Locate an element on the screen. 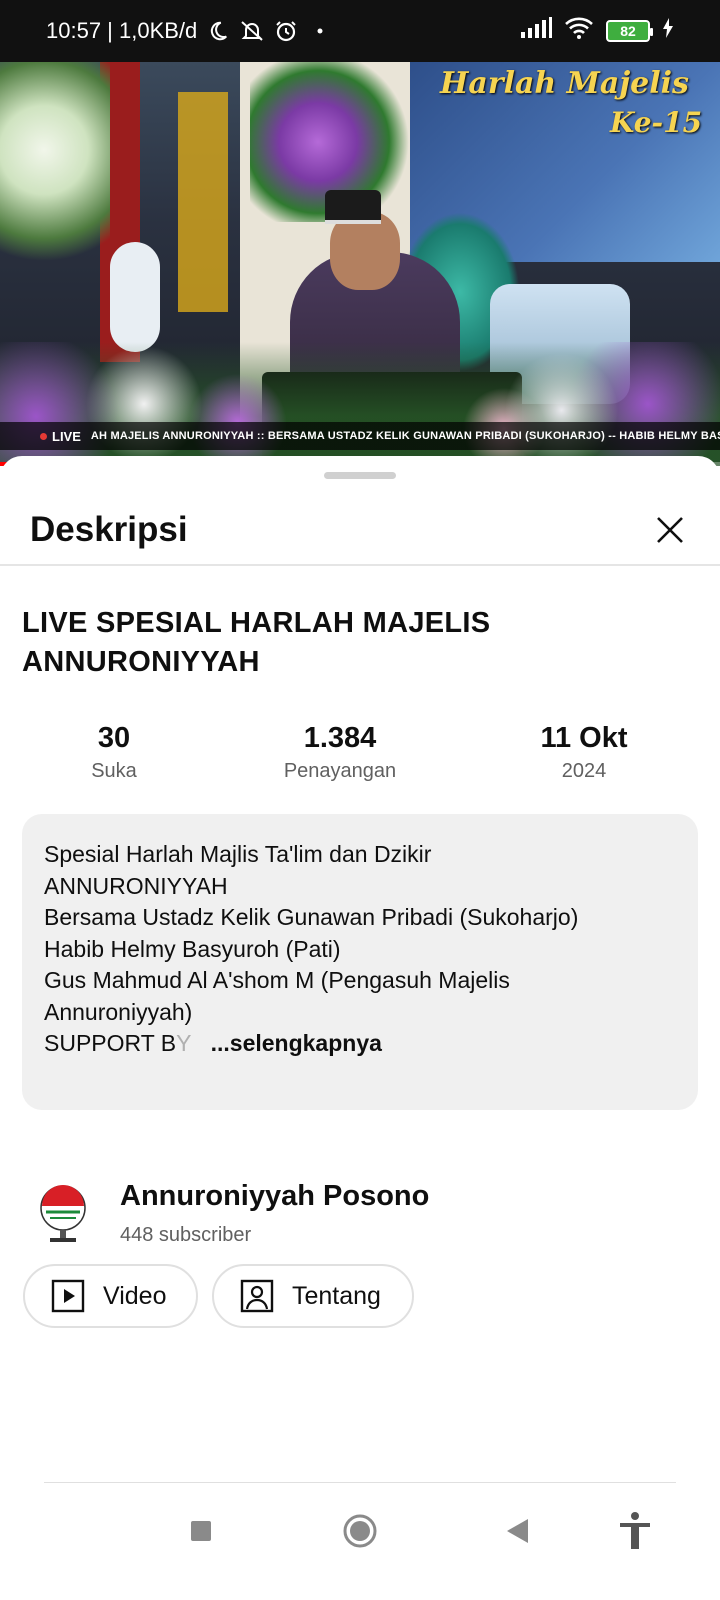 This screenshot has width=720, height=1600. close-icon is located at coordinates (670, 530).